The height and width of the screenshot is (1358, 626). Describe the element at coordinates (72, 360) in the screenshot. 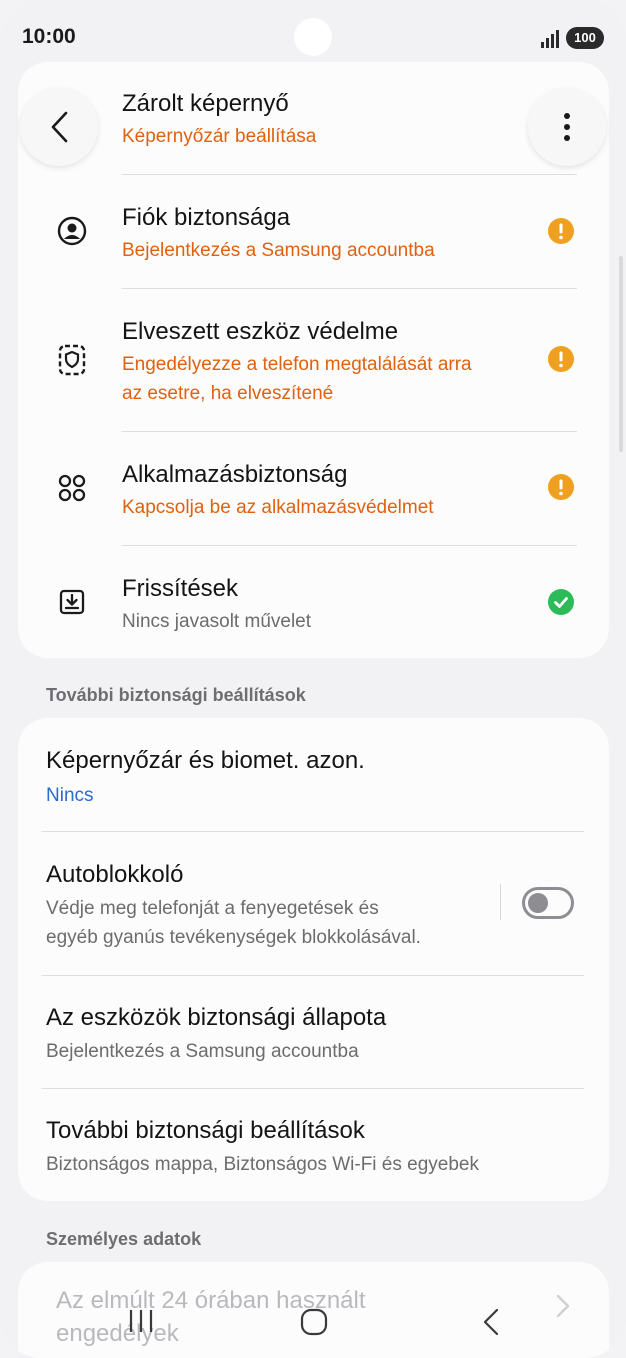

I see `shield-device-icon` at that location.